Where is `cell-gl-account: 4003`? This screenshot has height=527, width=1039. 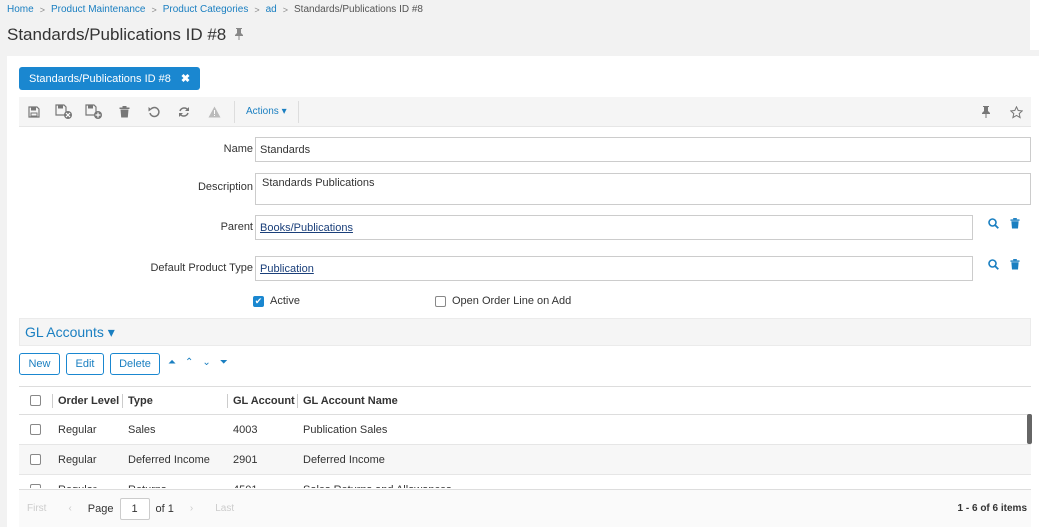
cell-gl-account: 4003 is located at coordinates (245, 429).